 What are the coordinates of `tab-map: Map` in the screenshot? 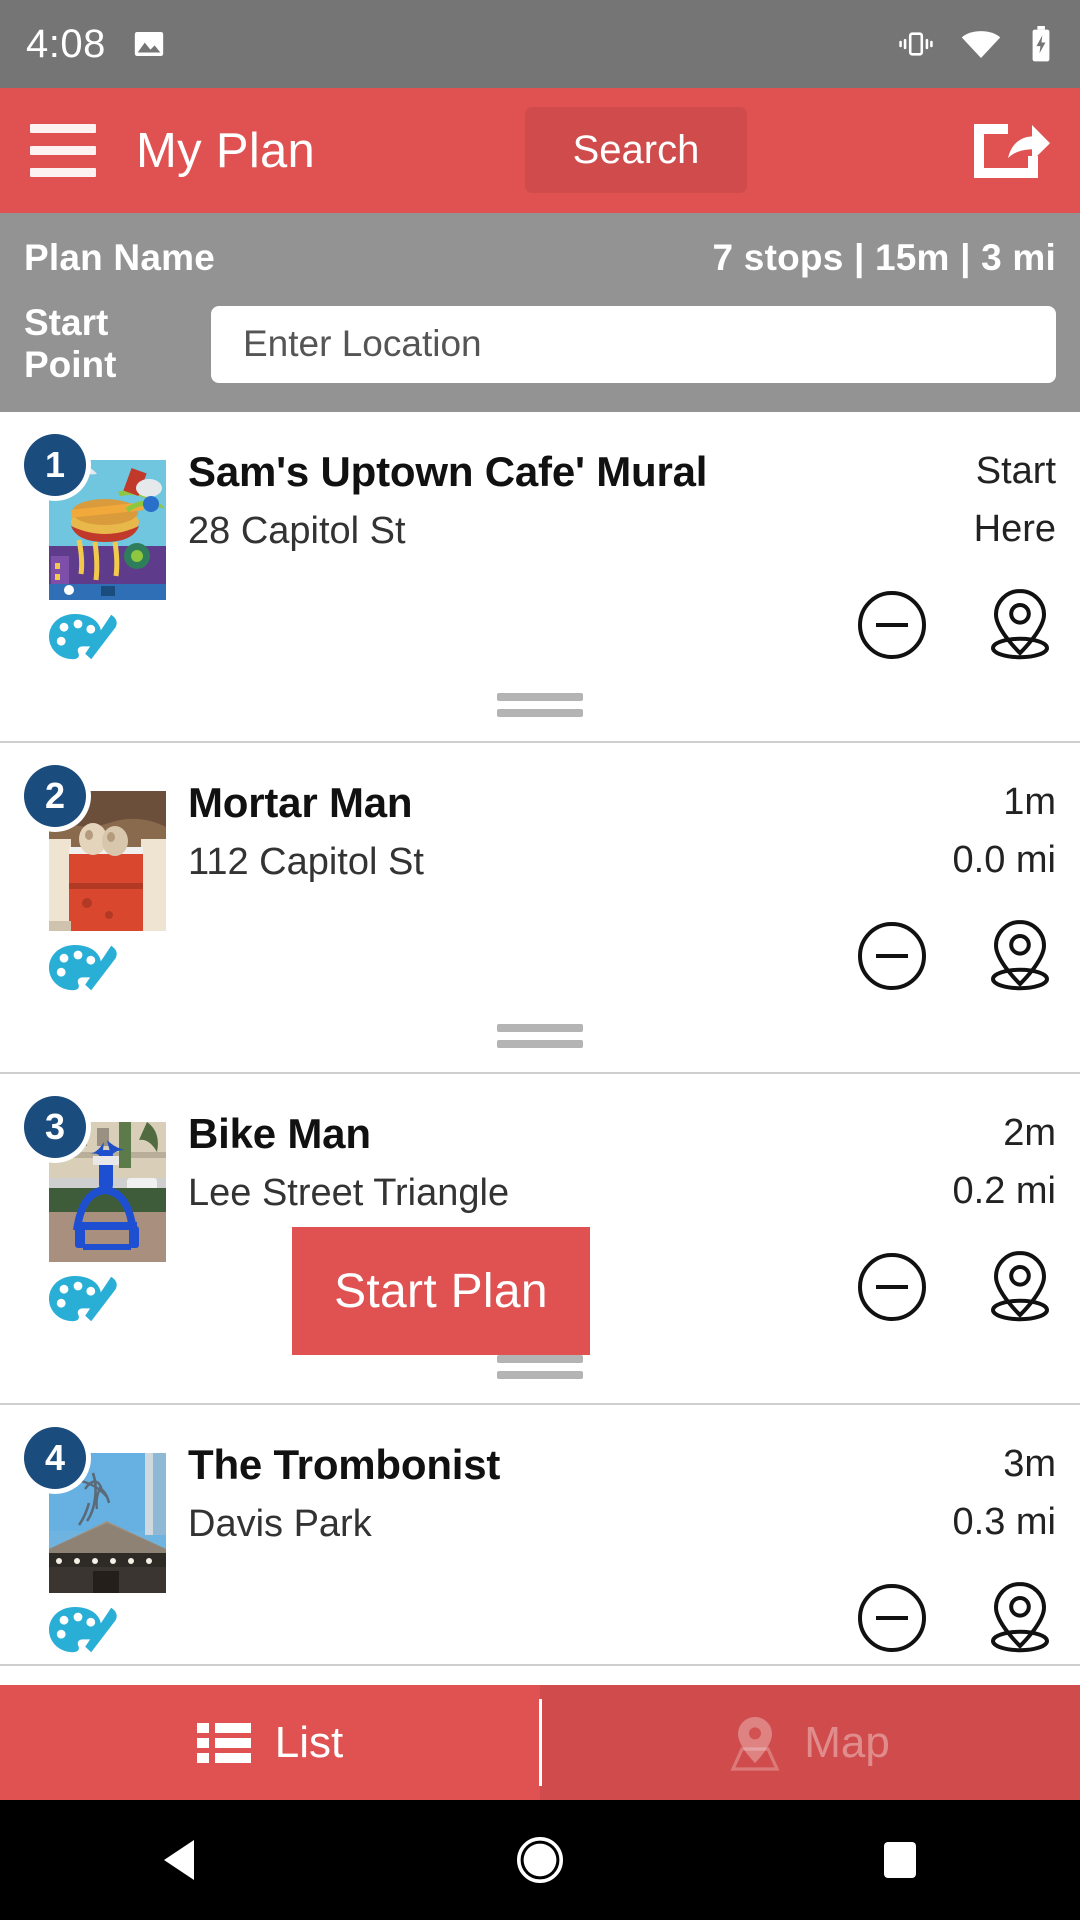 It's located at (810, 1742).